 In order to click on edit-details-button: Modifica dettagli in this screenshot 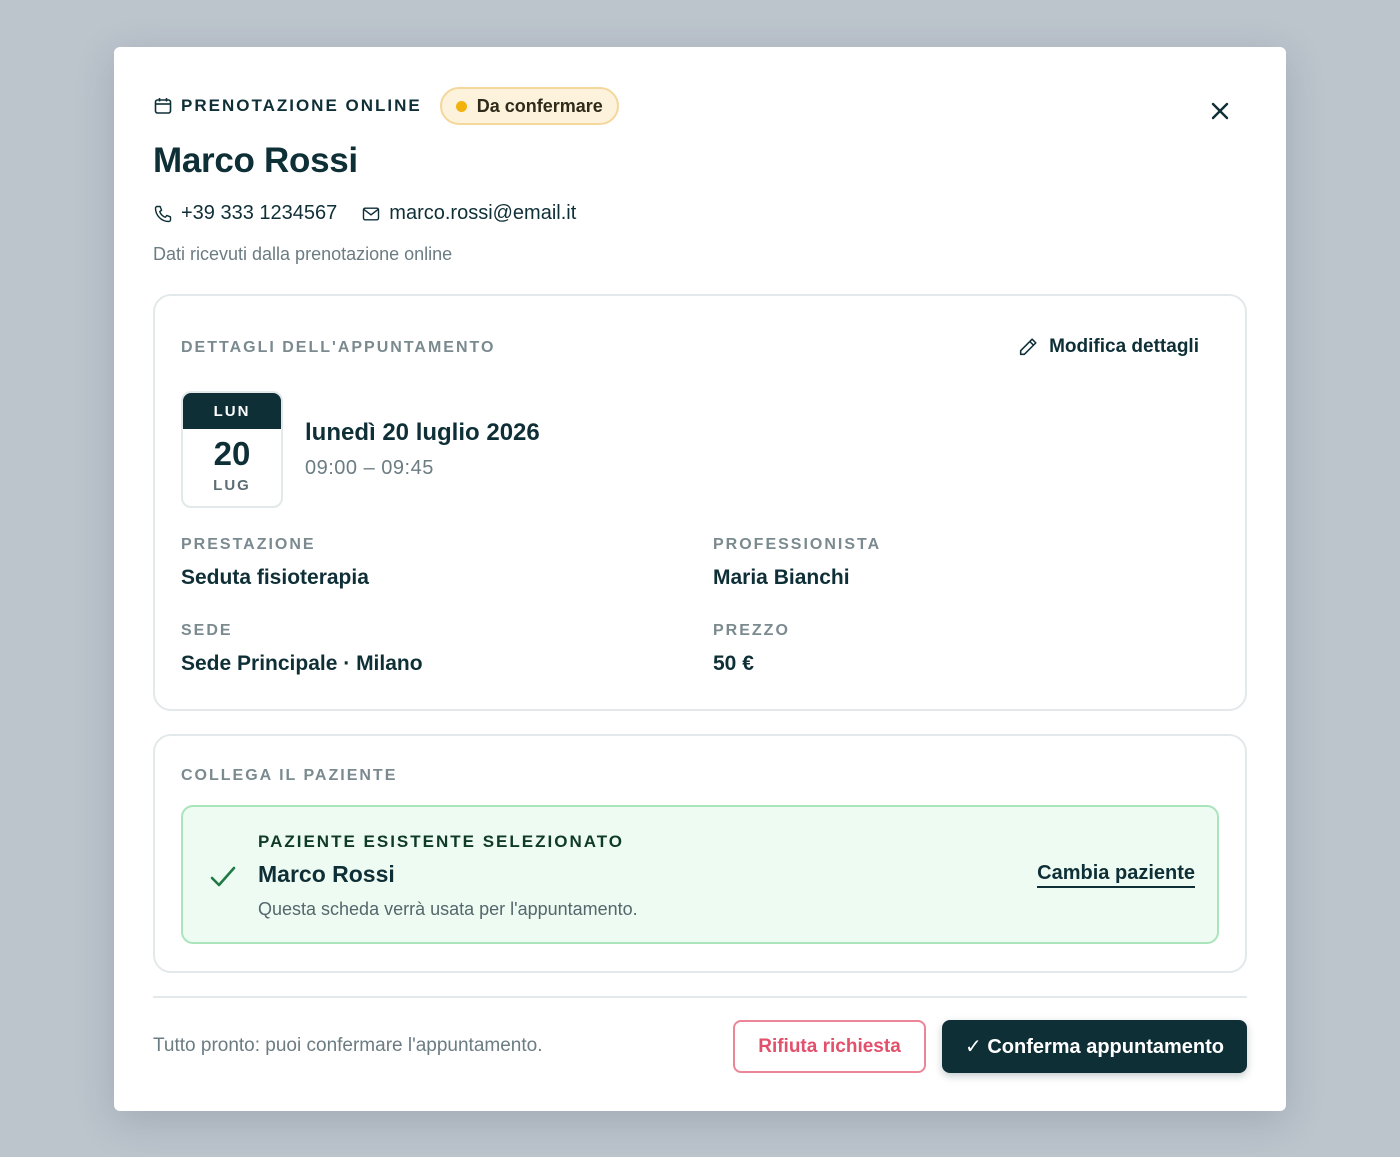, I will do `click(1108, 347)`.